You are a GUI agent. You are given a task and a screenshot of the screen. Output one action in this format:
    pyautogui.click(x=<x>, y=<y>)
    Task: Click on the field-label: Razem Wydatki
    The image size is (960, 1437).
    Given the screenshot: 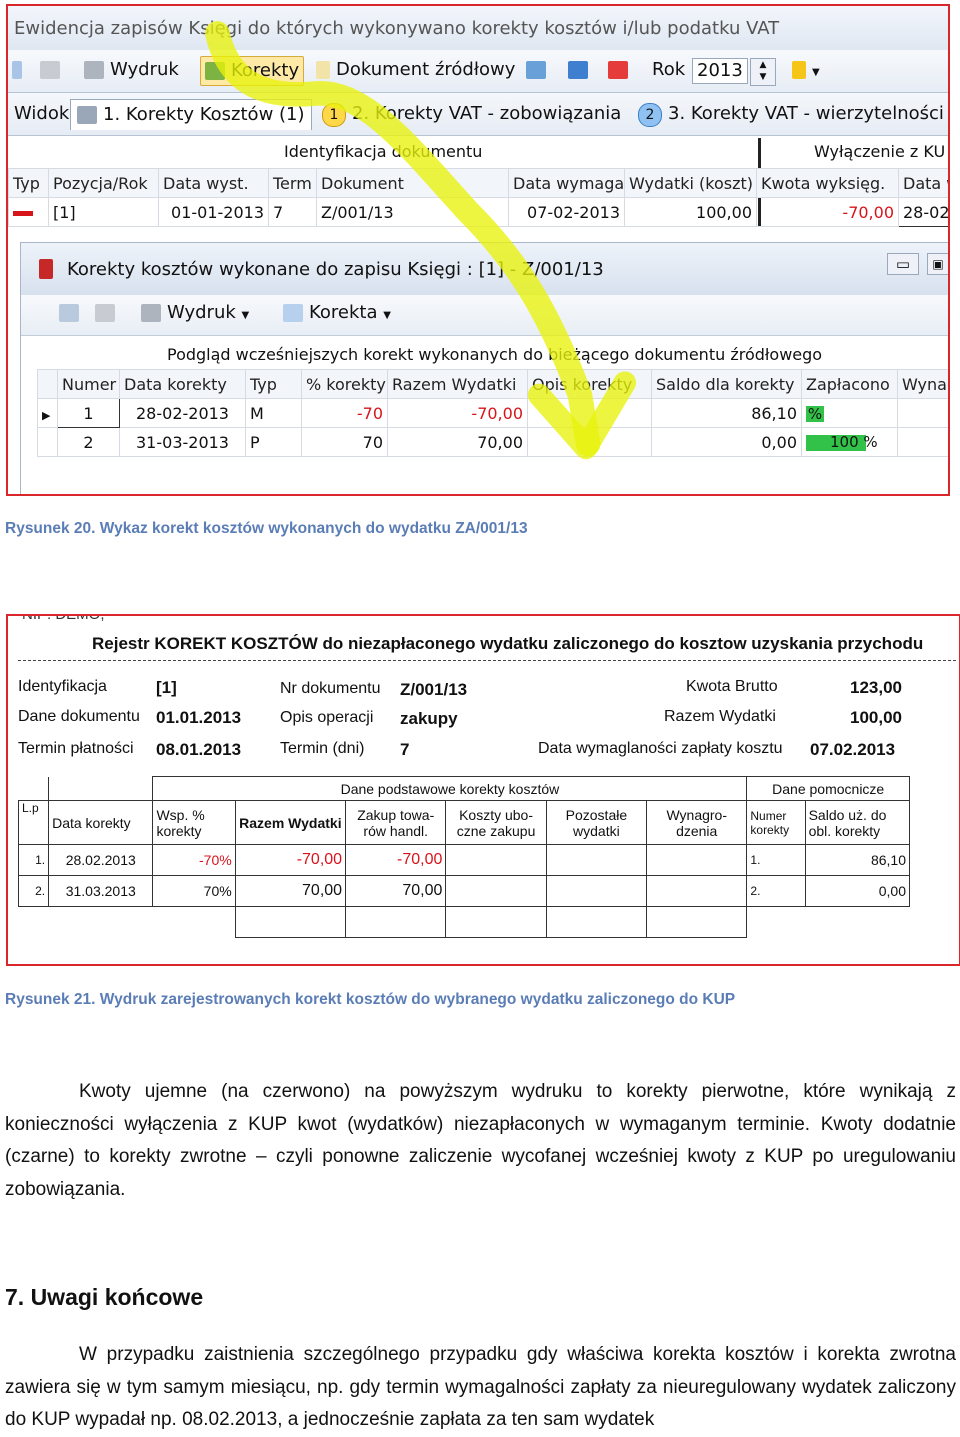 What is the action you would take?
    pyautogui.click(x=720, y=716)
    